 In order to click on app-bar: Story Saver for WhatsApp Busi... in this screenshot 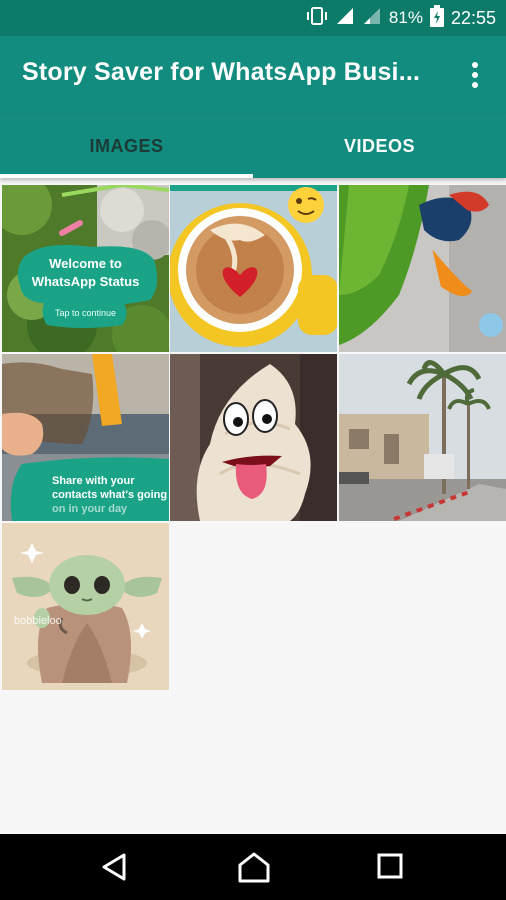, I will do `click(253, 75)`.